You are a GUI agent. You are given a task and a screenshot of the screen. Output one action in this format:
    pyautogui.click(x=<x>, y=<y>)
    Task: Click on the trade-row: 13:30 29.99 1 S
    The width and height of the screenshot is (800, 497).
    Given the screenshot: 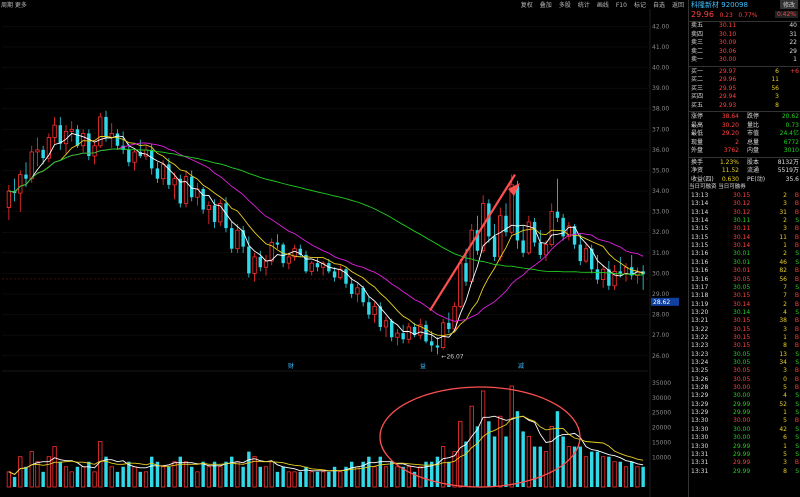 What is the action you would take?
    pyautogui.click(x=745, y=446)
    